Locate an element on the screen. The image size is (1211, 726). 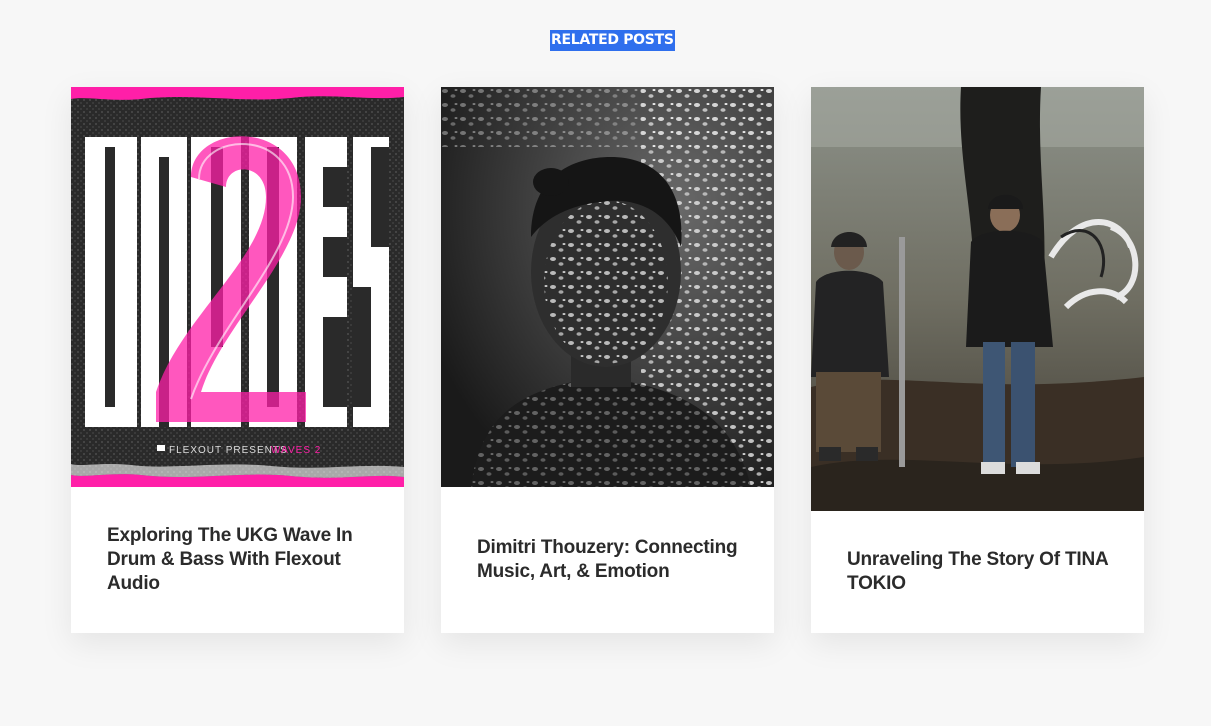
svg-text: FLEXOUT PRESENTS is located at coordinates (228, 450).